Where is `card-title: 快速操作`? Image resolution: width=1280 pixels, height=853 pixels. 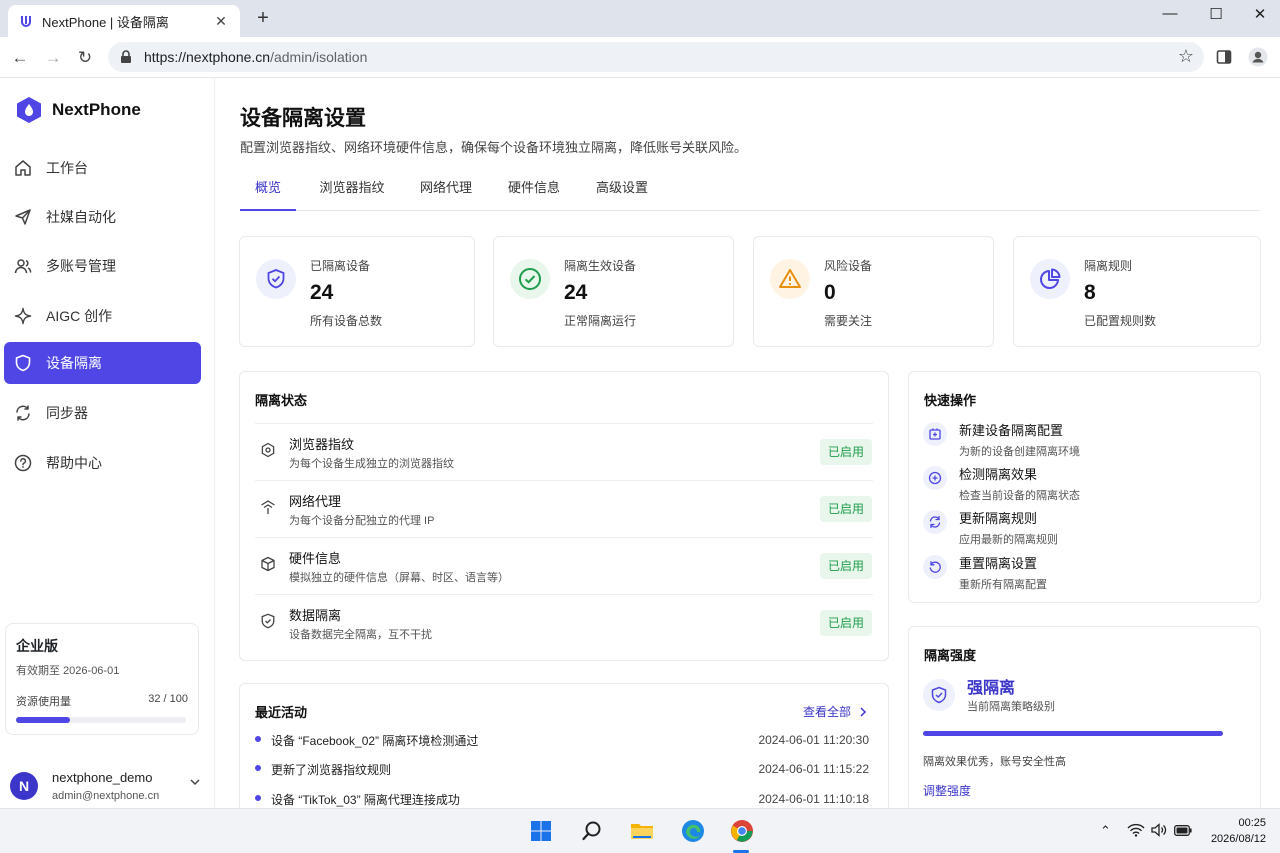
card-title: 快速操作 is located at coordinates (950, 400).